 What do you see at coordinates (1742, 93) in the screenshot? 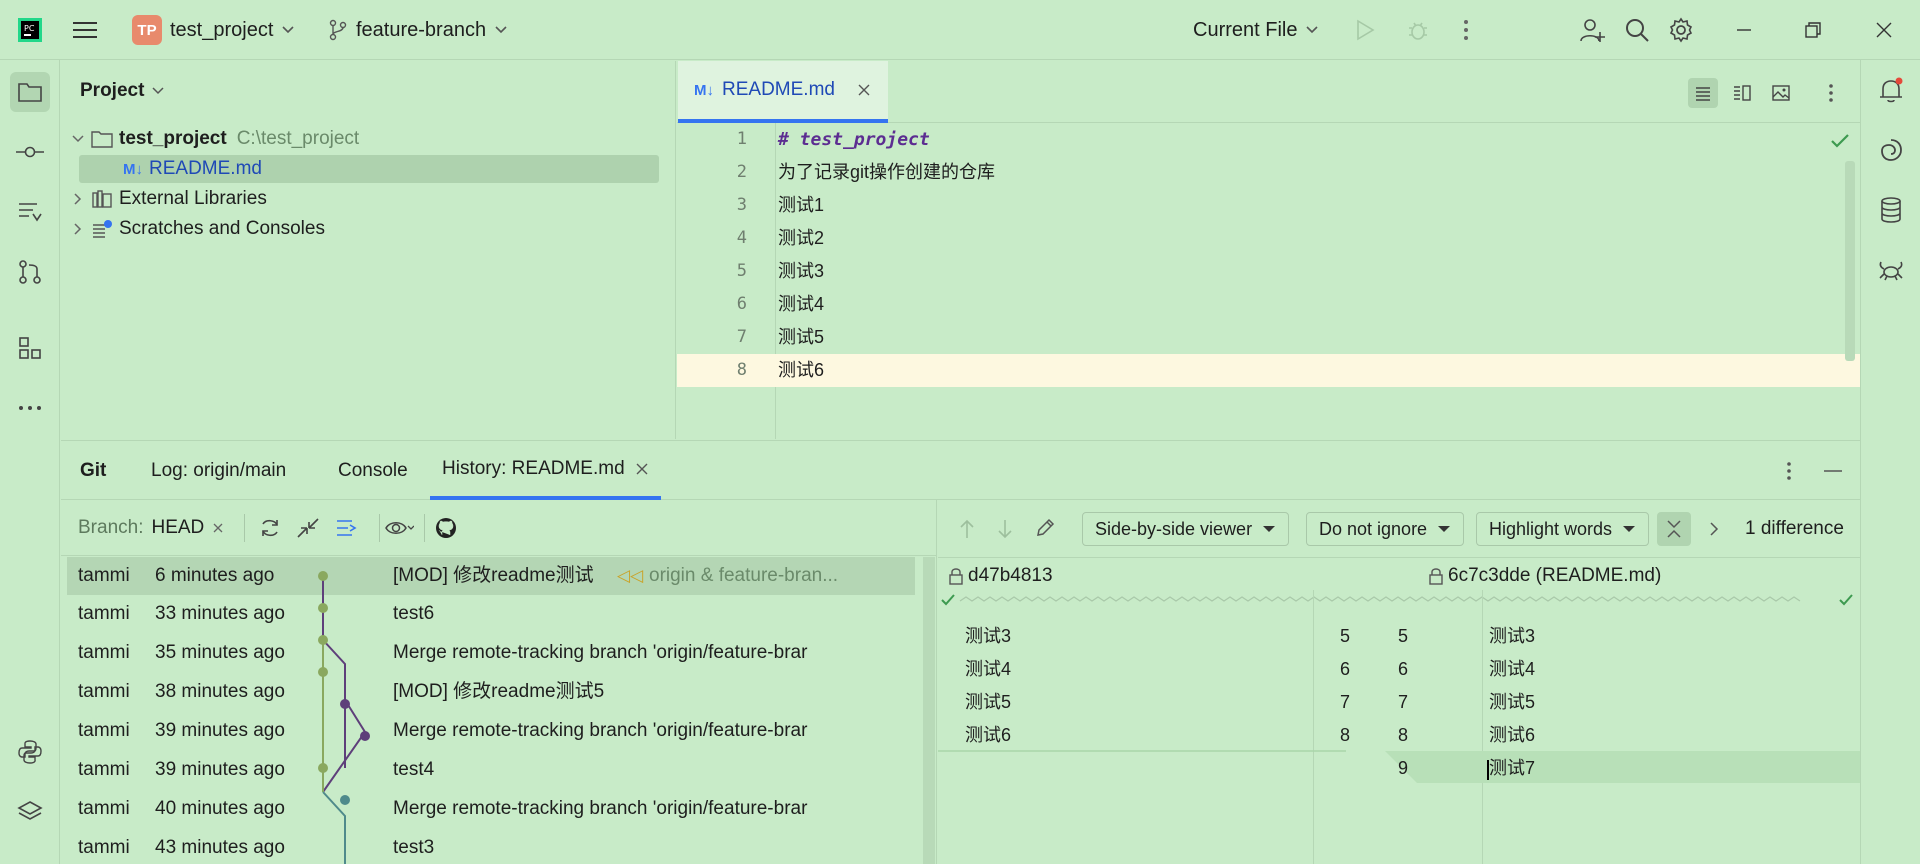
I see `split-preview-button` at bounding box center [1742, 93].